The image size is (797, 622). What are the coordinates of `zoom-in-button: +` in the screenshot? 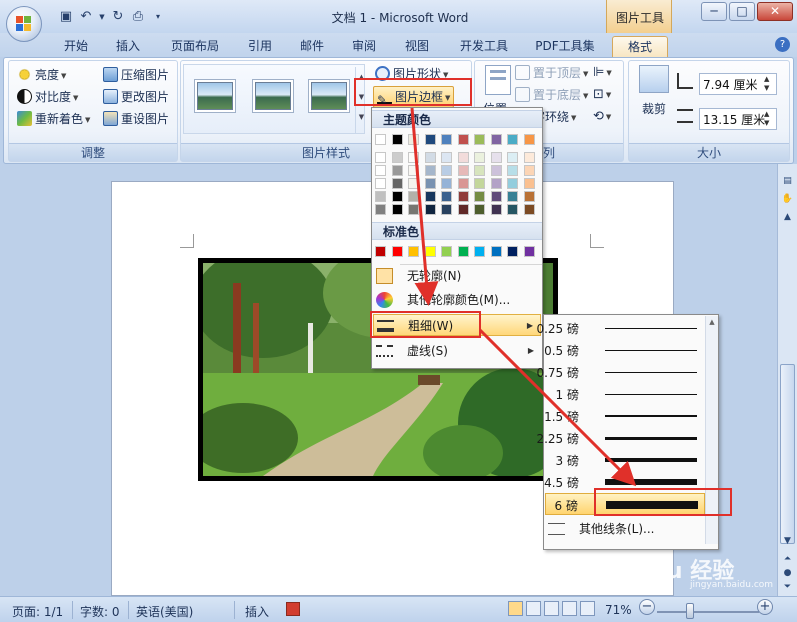 It's located at (765, 607).